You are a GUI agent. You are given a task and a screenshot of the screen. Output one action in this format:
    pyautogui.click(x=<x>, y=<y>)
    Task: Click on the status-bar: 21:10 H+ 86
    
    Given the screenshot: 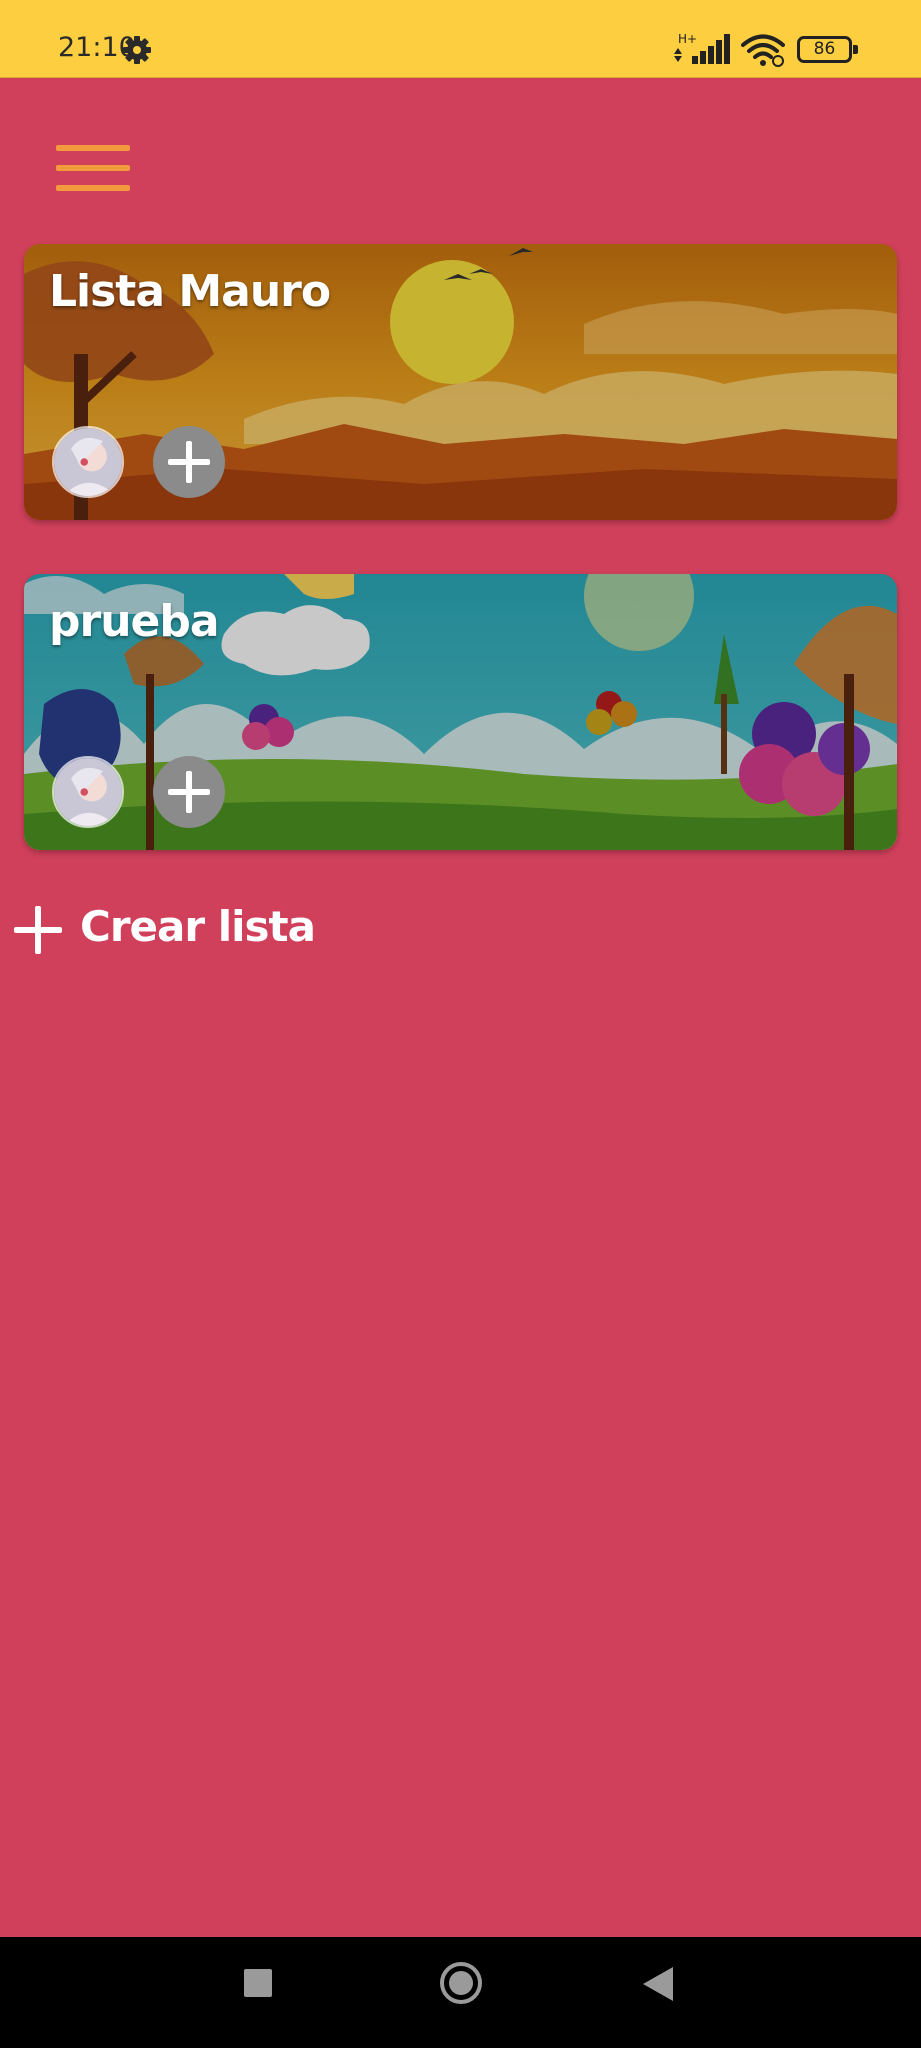 What is the action you would take?
    pyautogui.click(x=460, y=39)
    